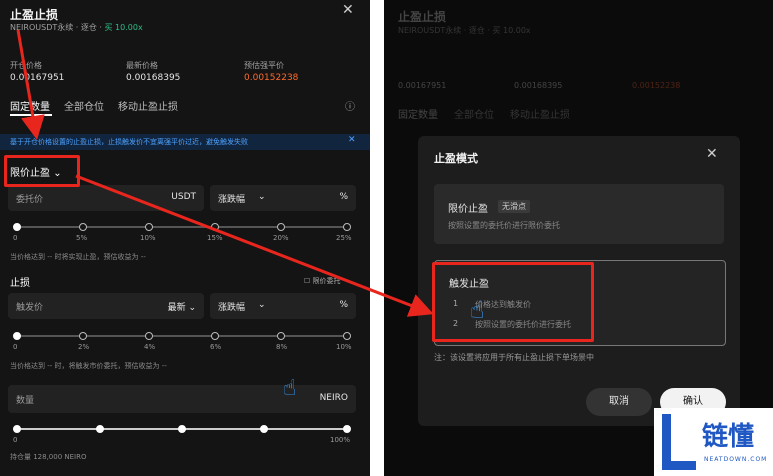  I want to click on logo-mark, so click(678, 442).